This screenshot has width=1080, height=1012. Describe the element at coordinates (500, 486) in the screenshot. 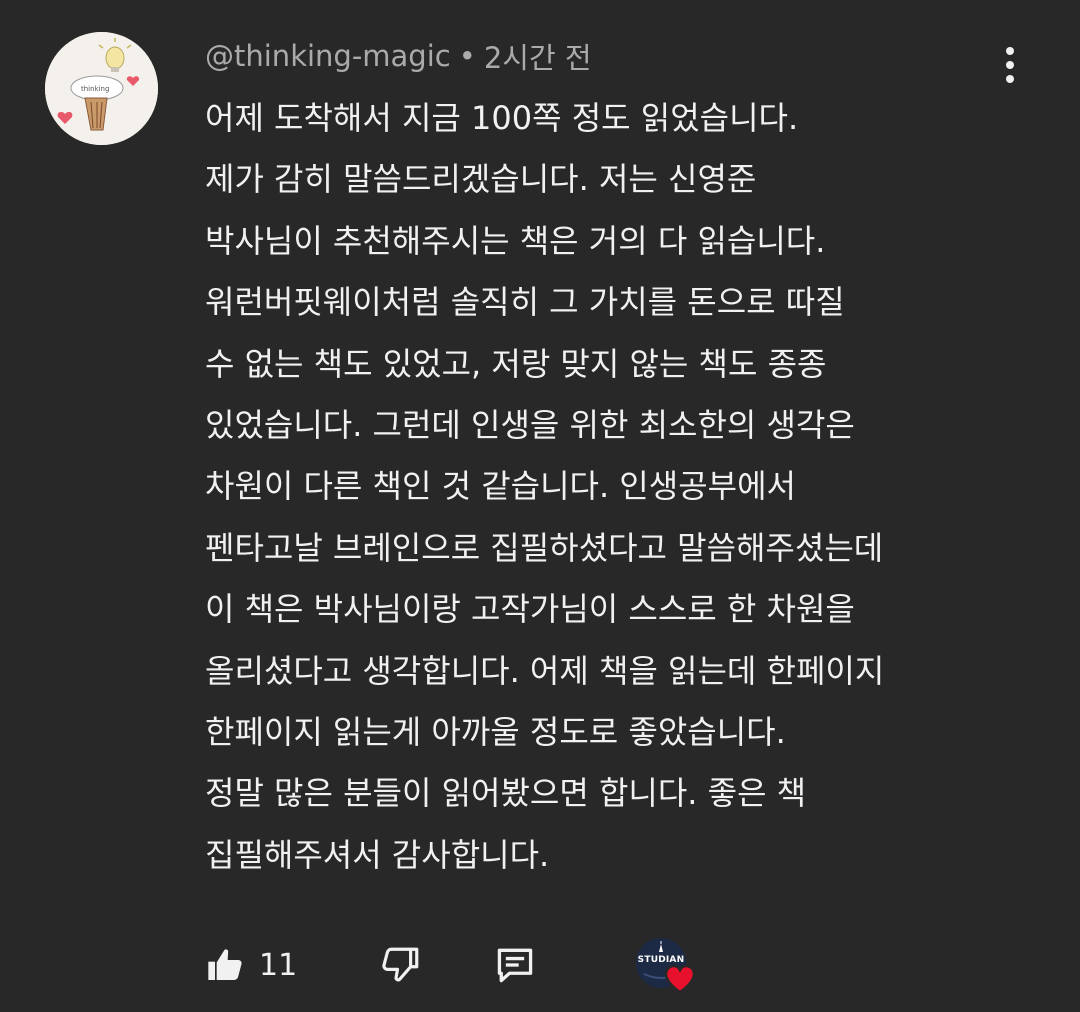

I see `comment-line: 차원이 다른 책인 것 같습니다. 인생공부에서` at that location.